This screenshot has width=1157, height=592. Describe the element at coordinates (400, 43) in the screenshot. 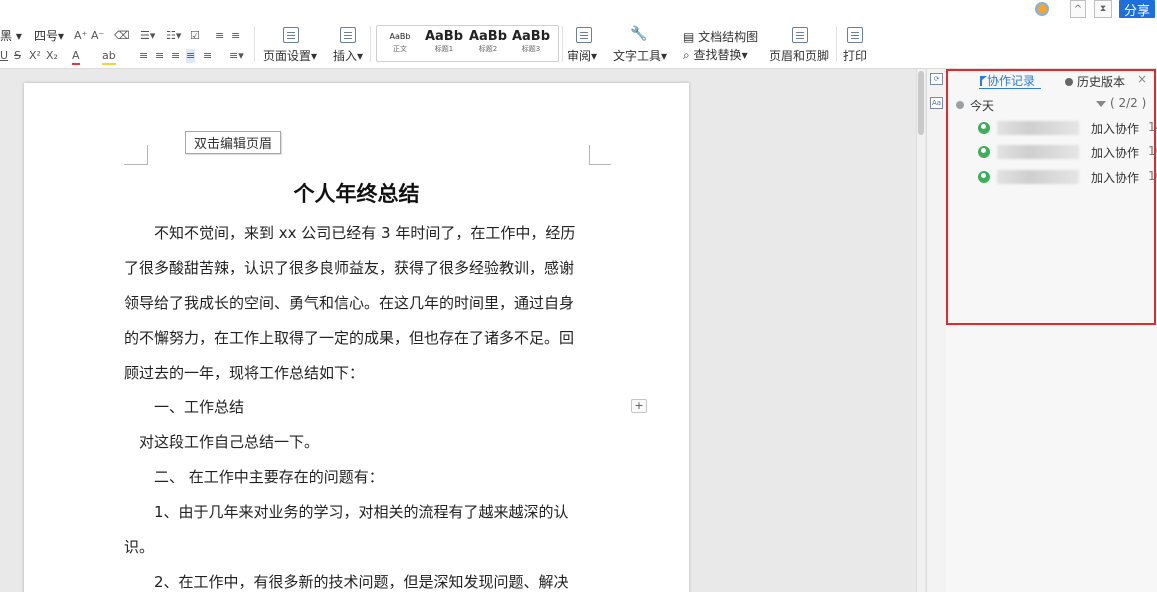

I see `style-normal: AaBb 正文` at that location.